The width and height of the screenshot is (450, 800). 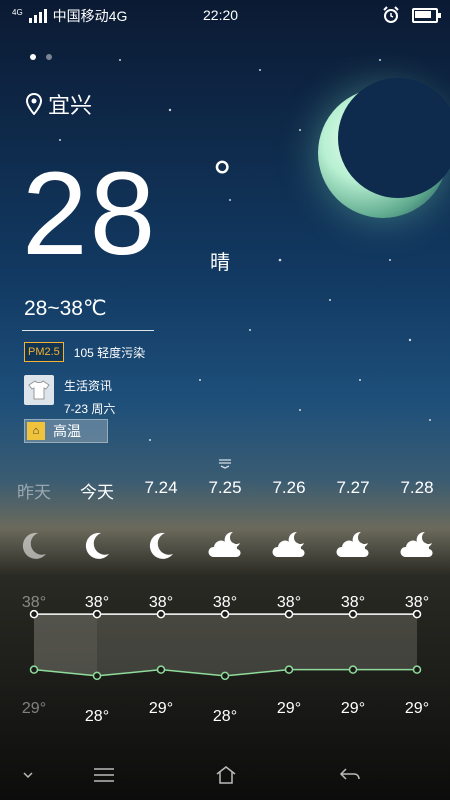 What do you see at coordinates (90, 214) in the screenshot?
I see `current-temperature: 28` at bounding box center [90, 214].